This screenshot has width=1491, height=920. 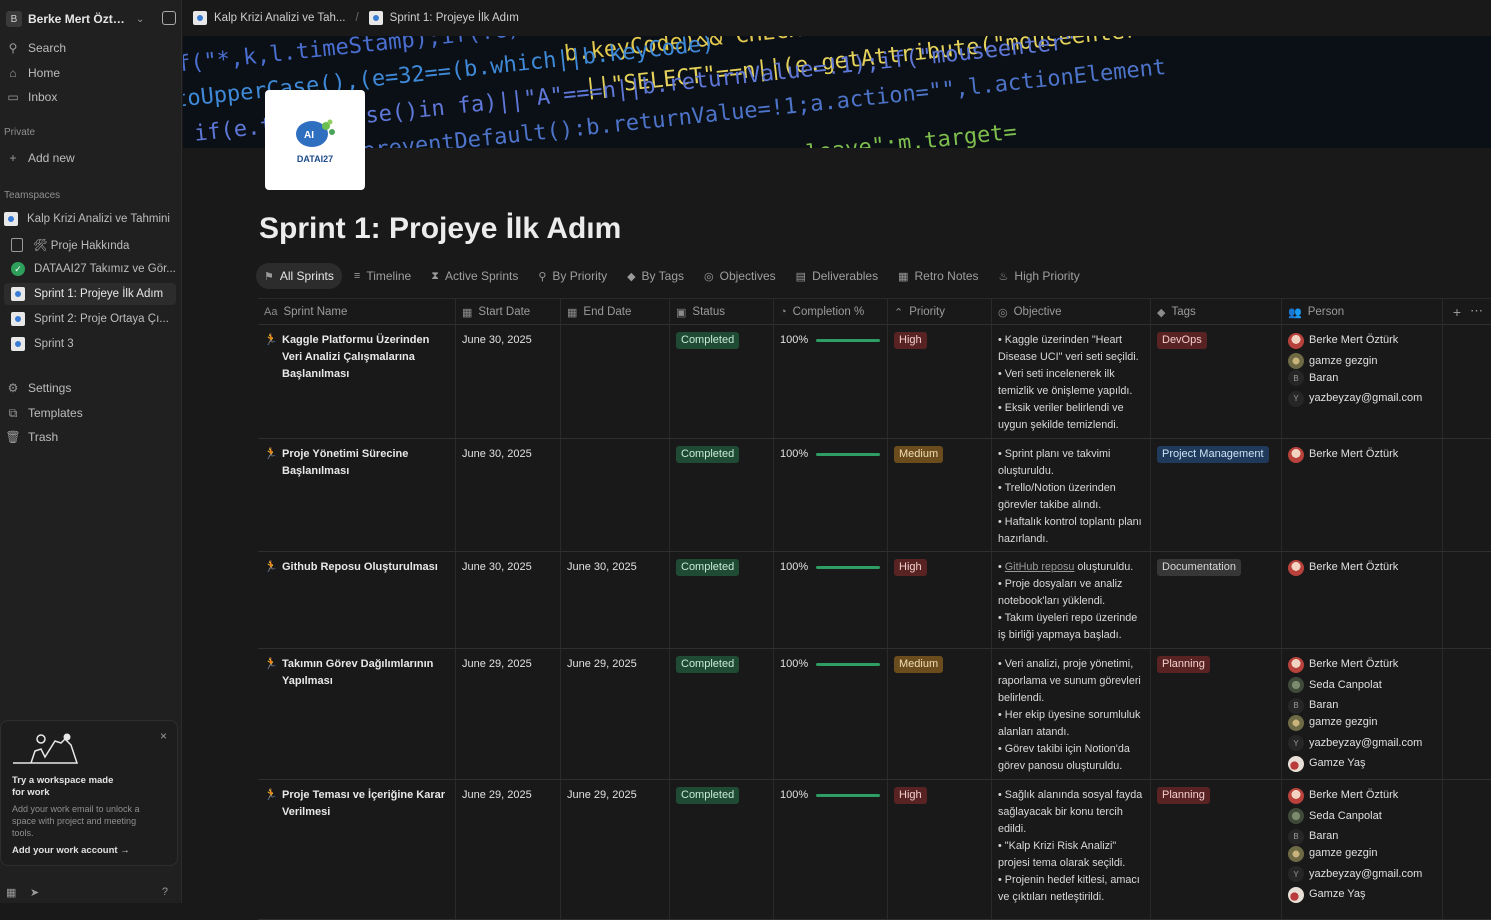 What do you see at coordinates (315, 140) in the screenshot?
I see `page-logo: AI DATAI27` at bounding box center [315, 140].